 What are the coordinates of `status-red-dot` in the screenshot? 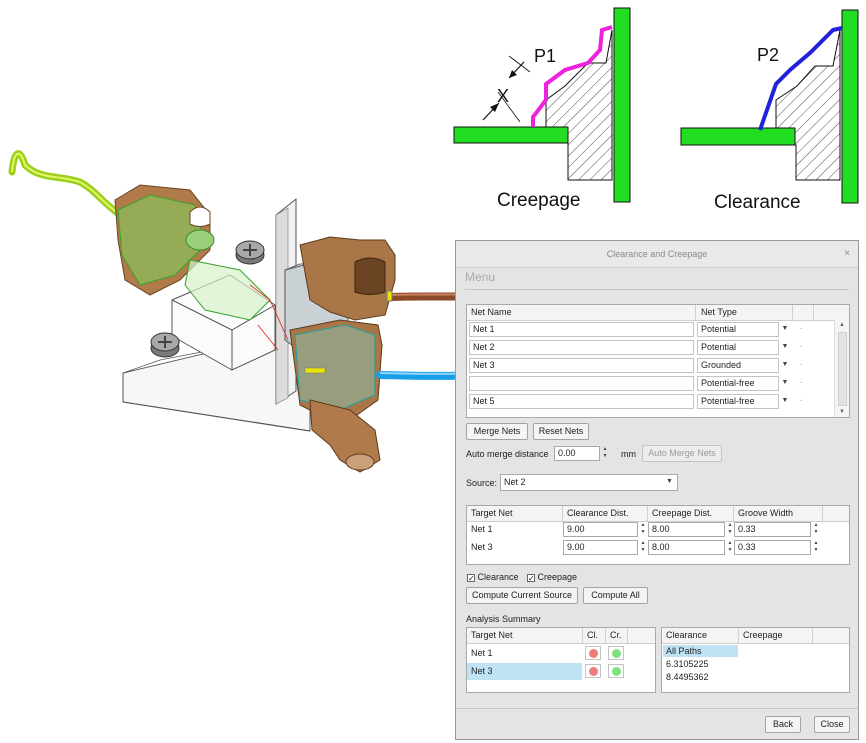 It's located at (593, 653).